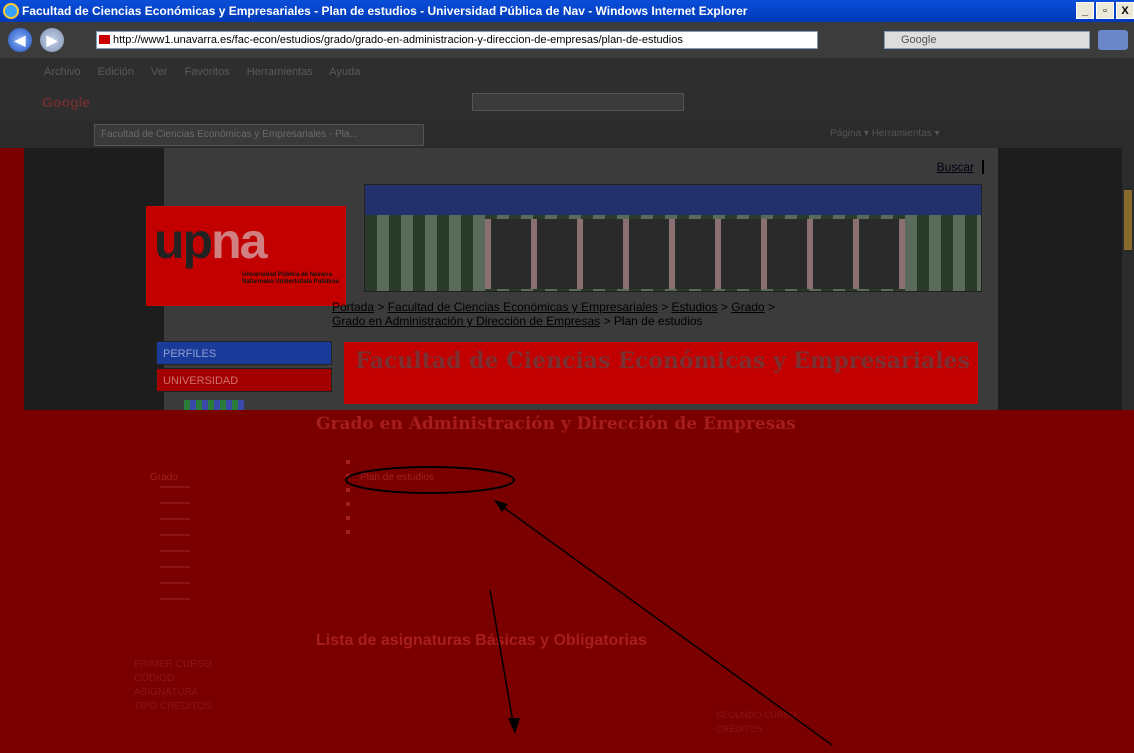 Image resolution: width=1134 pixels, height=753 pixels. I want to click on breadcrumb-grado: Grado, so click(747, 307).